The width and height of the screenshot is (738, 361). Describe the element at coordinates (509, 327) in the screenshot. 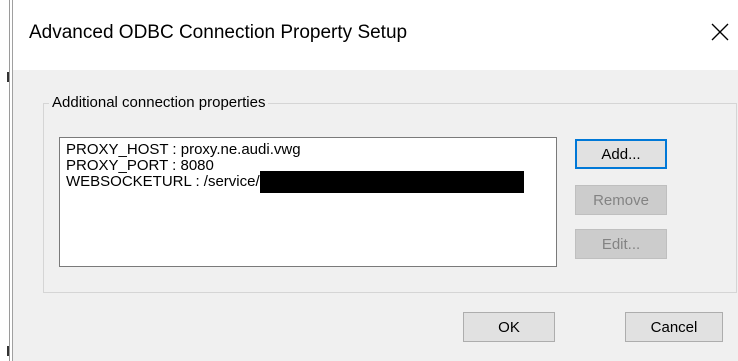

I see `ok-button: OK` at that location.